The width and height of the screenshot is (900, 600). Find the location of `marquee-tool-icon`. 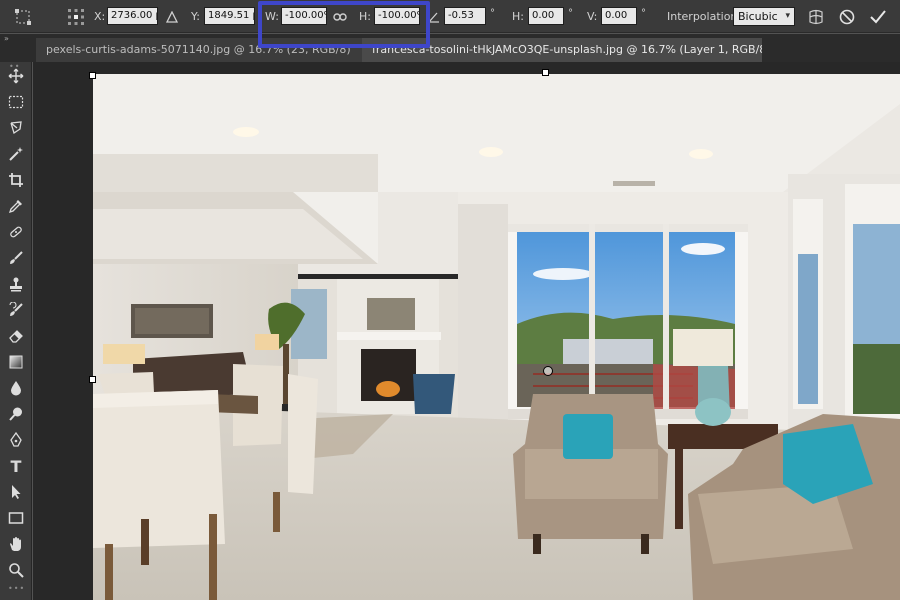

marquee-tool-icon is located at coordinates (16, 102).